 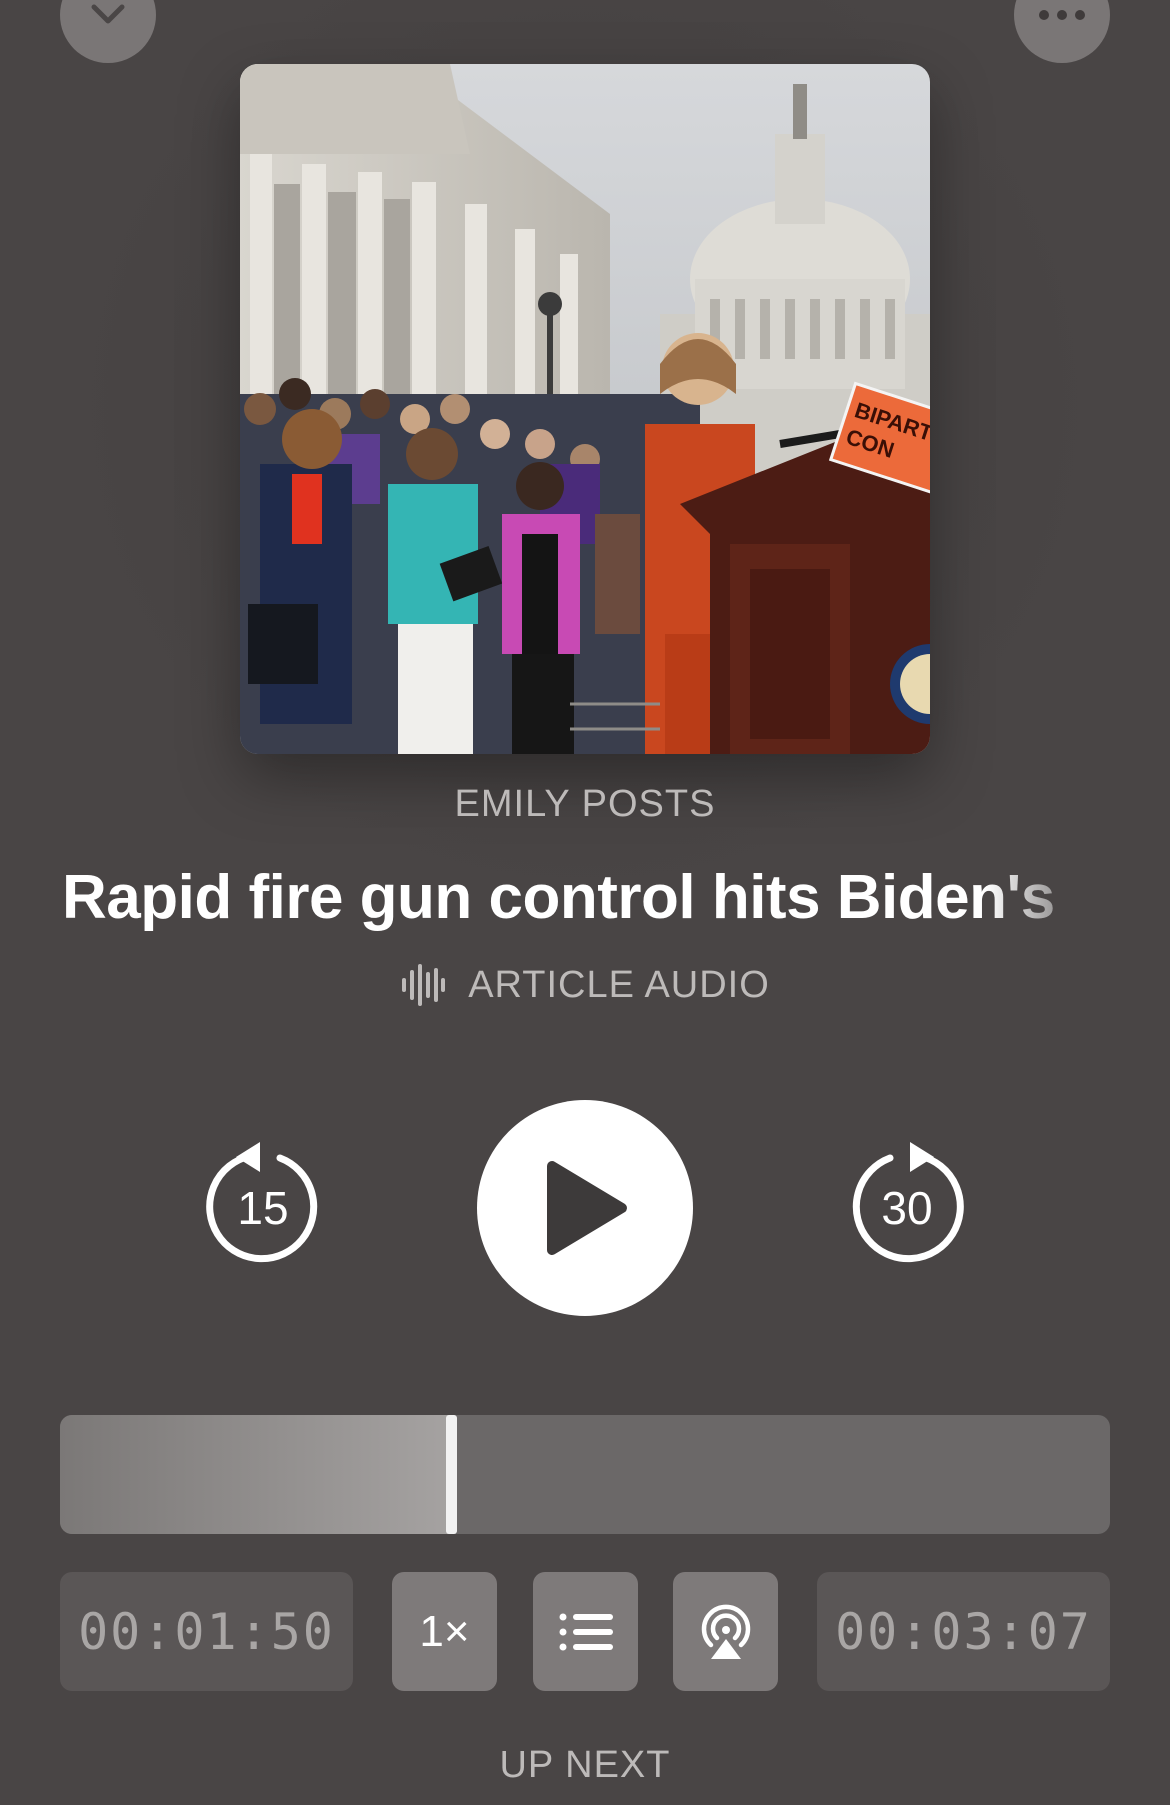 I want to click on chevron-down-icon, so click(x=108, y=14).